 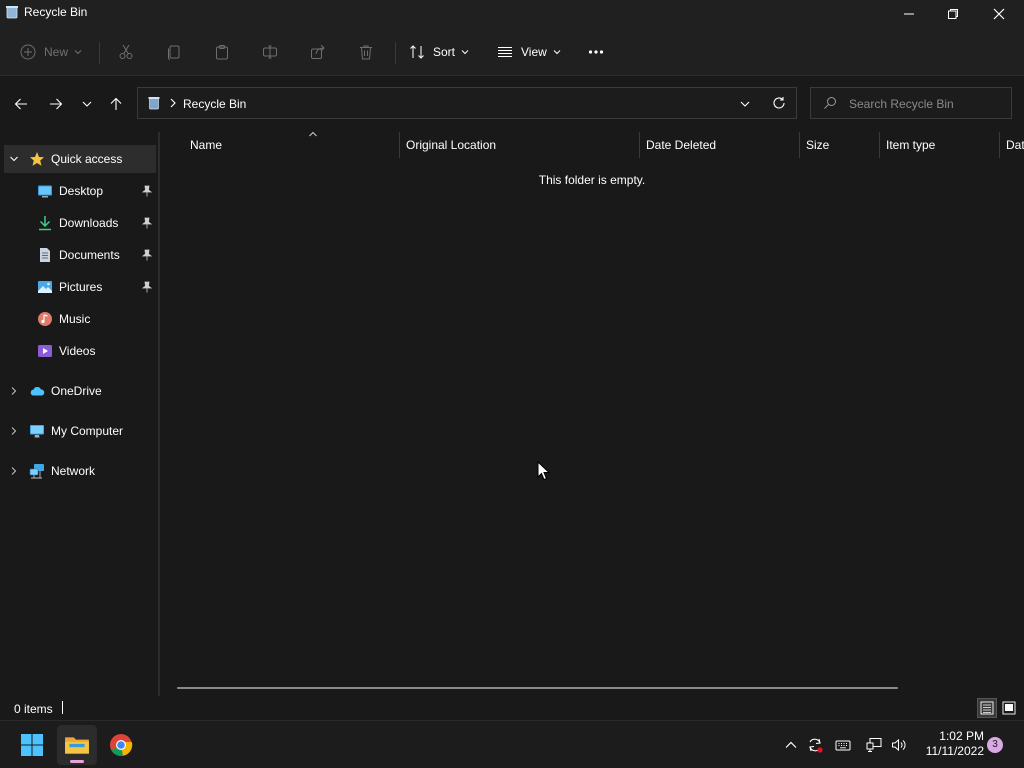 I want to click on breadcrumb: Recycle Bin, so click(x=214, y=104).